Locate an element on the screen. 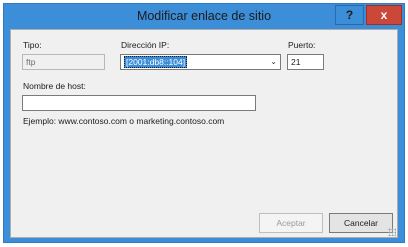 The height and width of the screenshot is (247, 408). cancel-button: Cancelar is located at coordinates (361, 223).